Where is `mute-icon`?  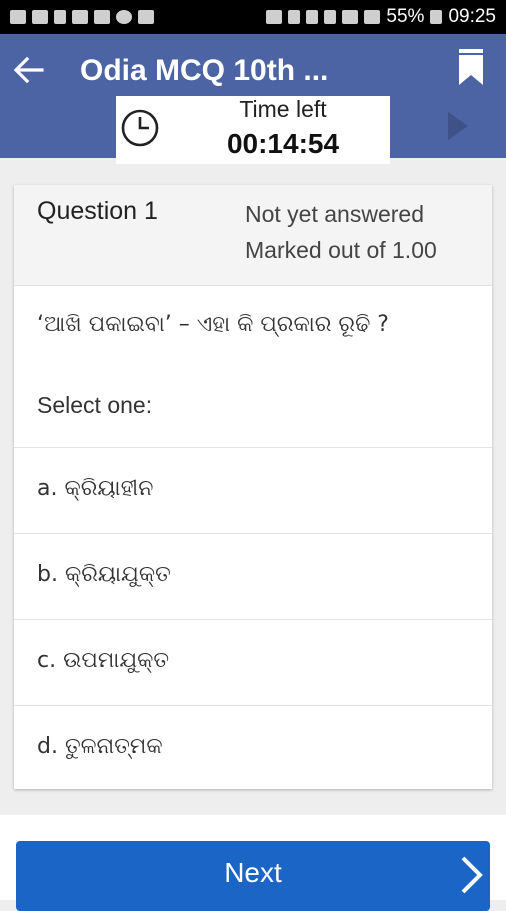
mute-icon is located at coordinates (294, 17).